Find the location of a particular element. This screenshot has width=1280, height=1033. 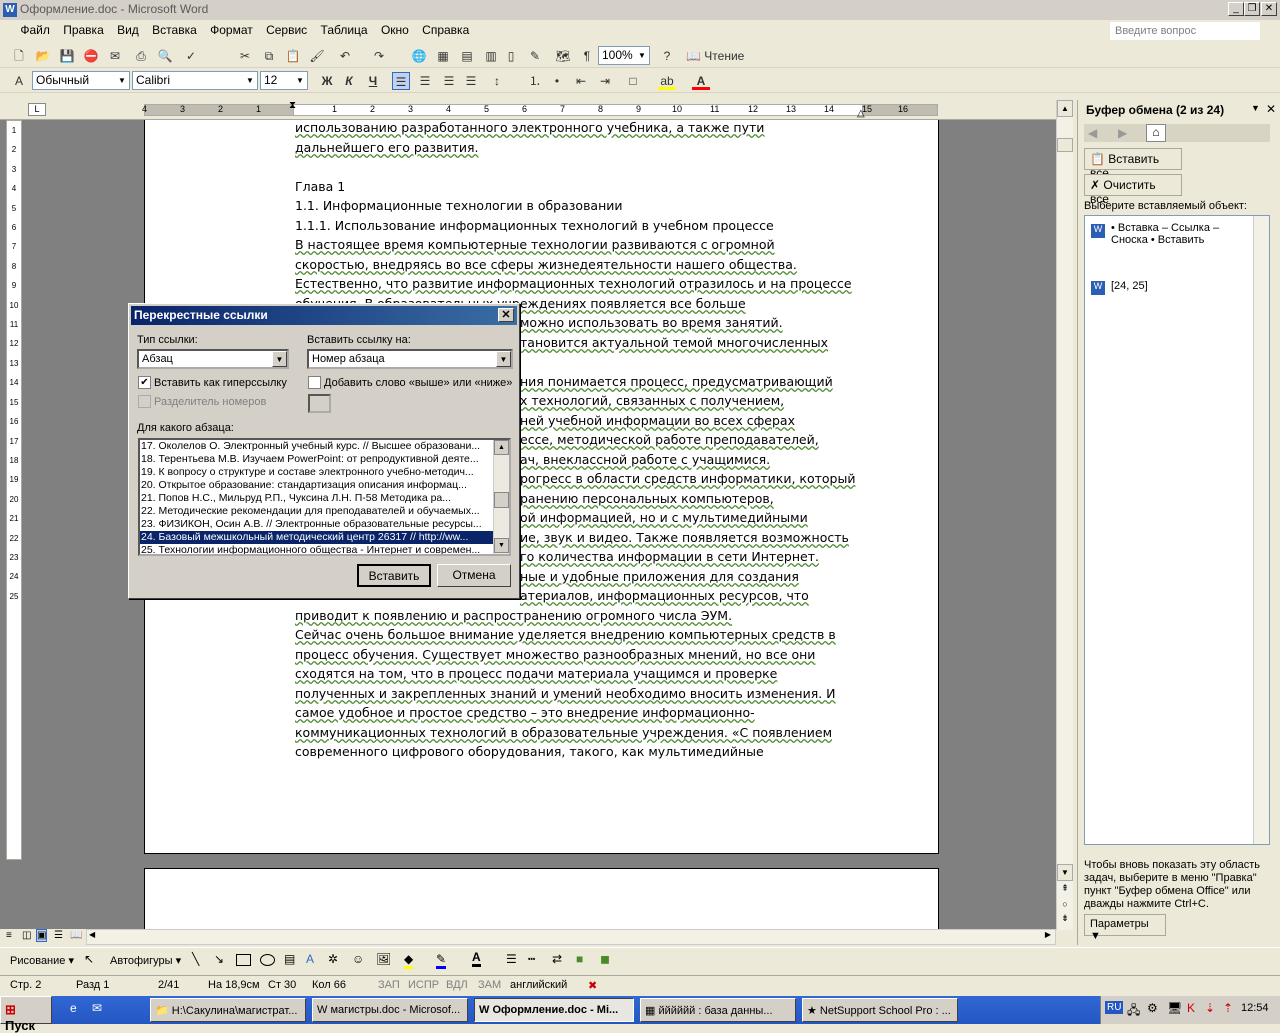

dialog-title-bar: Перекрестные ссылки ✕ is located at coordinates (324, 315).